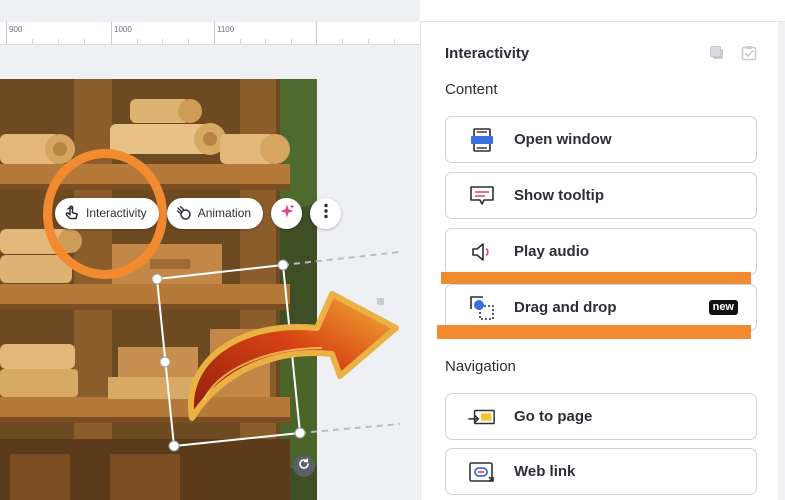  Describe the element at coordinates (123, 29) in the screenshot. I see `ruler-label-1000: 1000` at that location.